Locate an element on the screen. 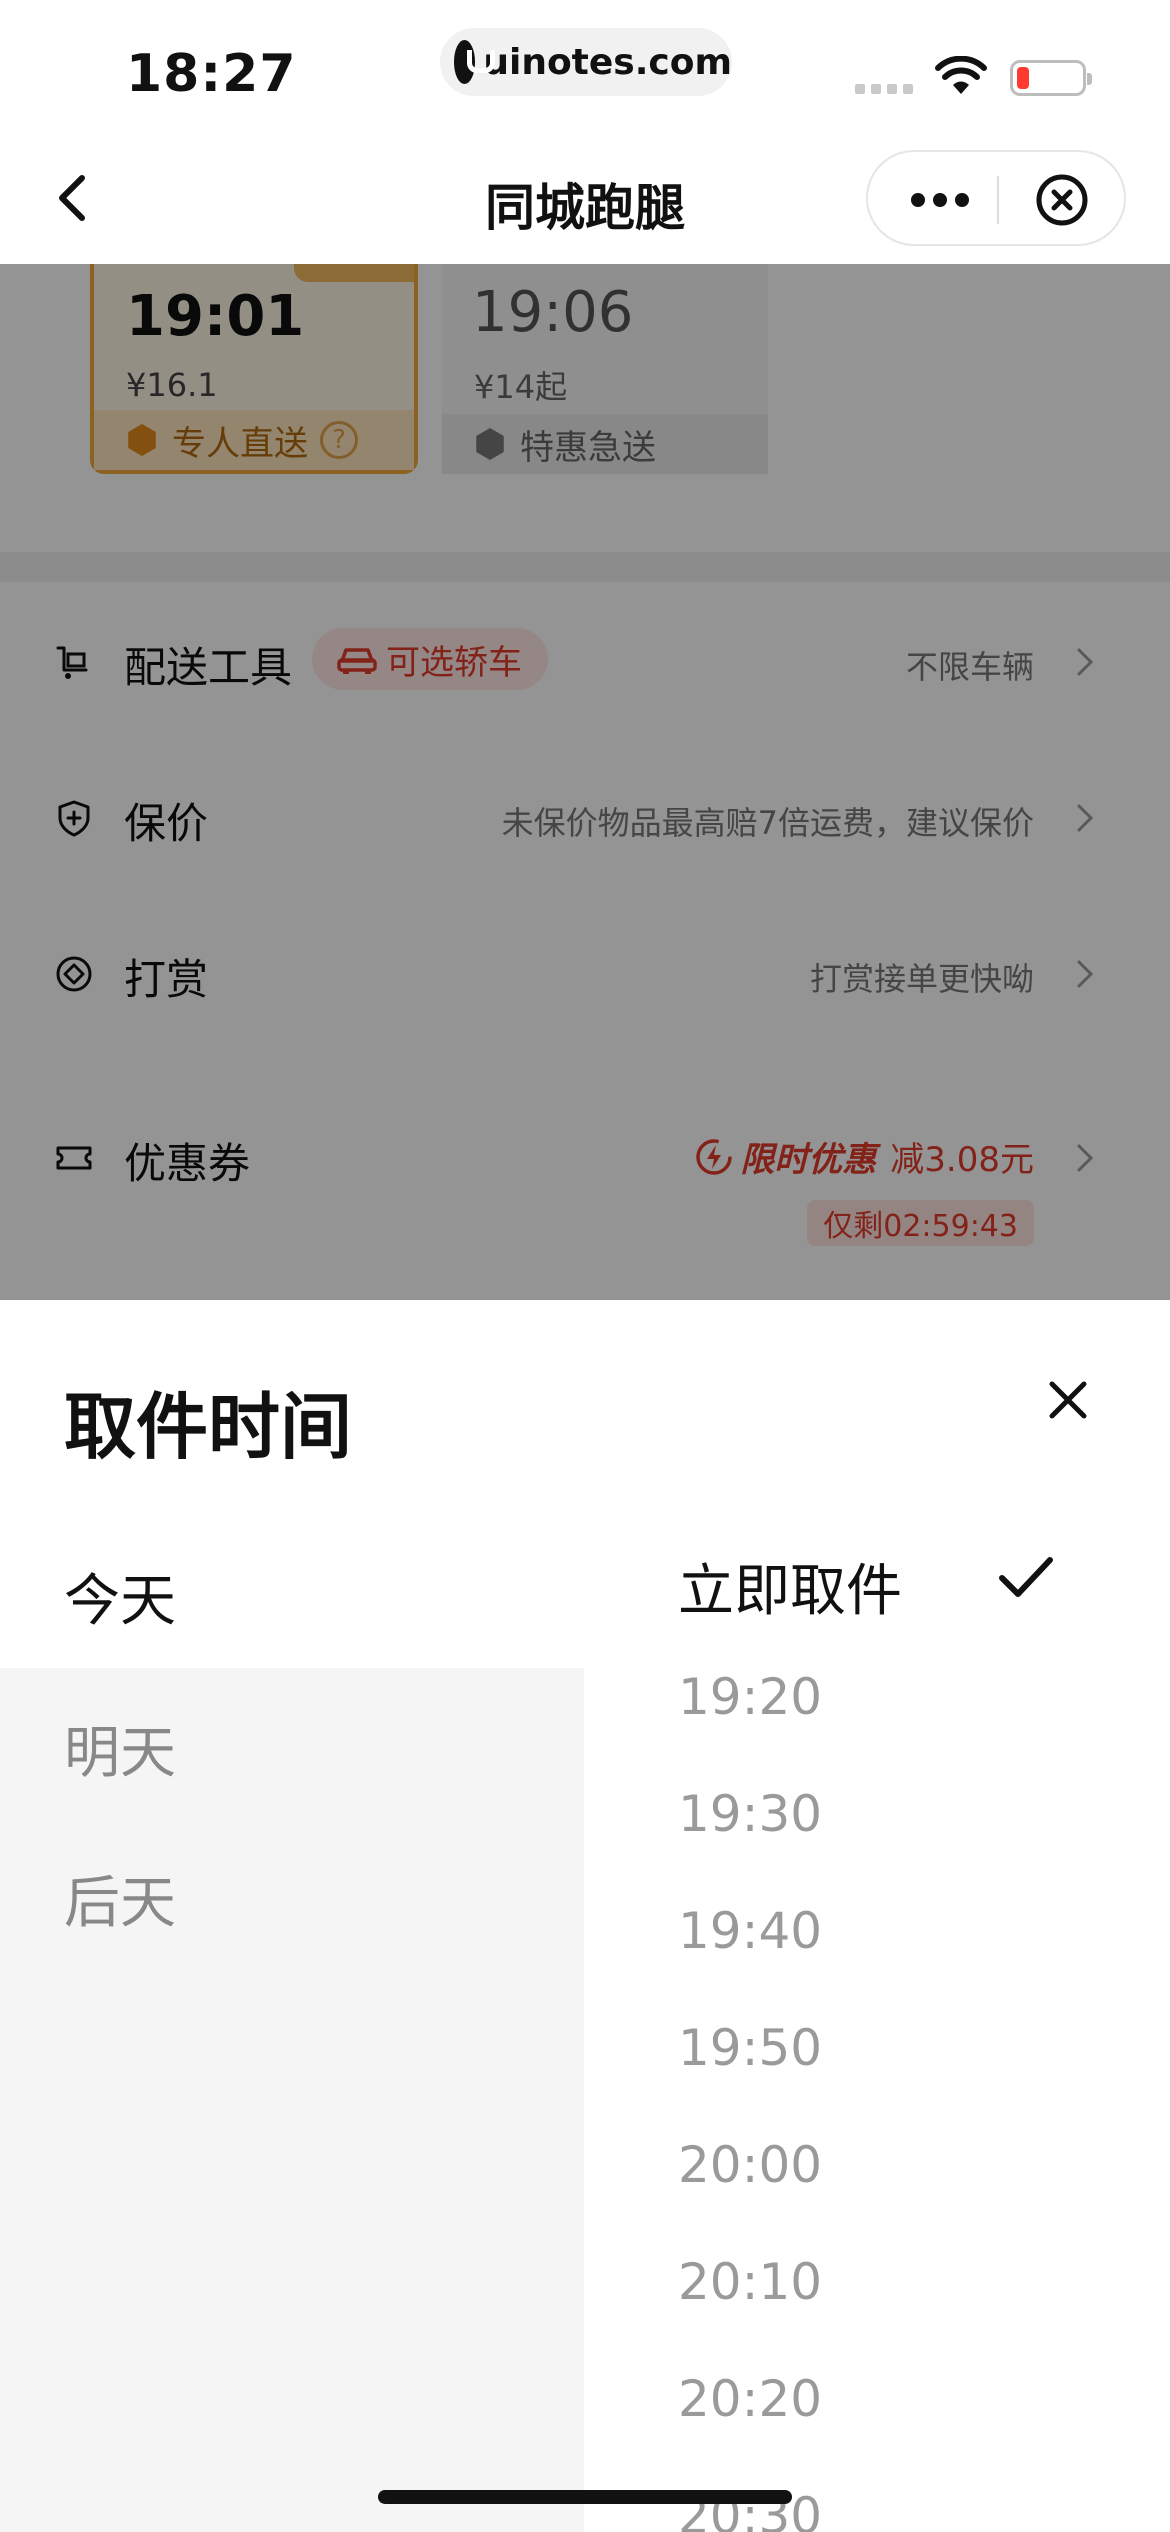 This screenshot has width=1170, height=2532. close-icon is located at coordinates (1068, 1400).